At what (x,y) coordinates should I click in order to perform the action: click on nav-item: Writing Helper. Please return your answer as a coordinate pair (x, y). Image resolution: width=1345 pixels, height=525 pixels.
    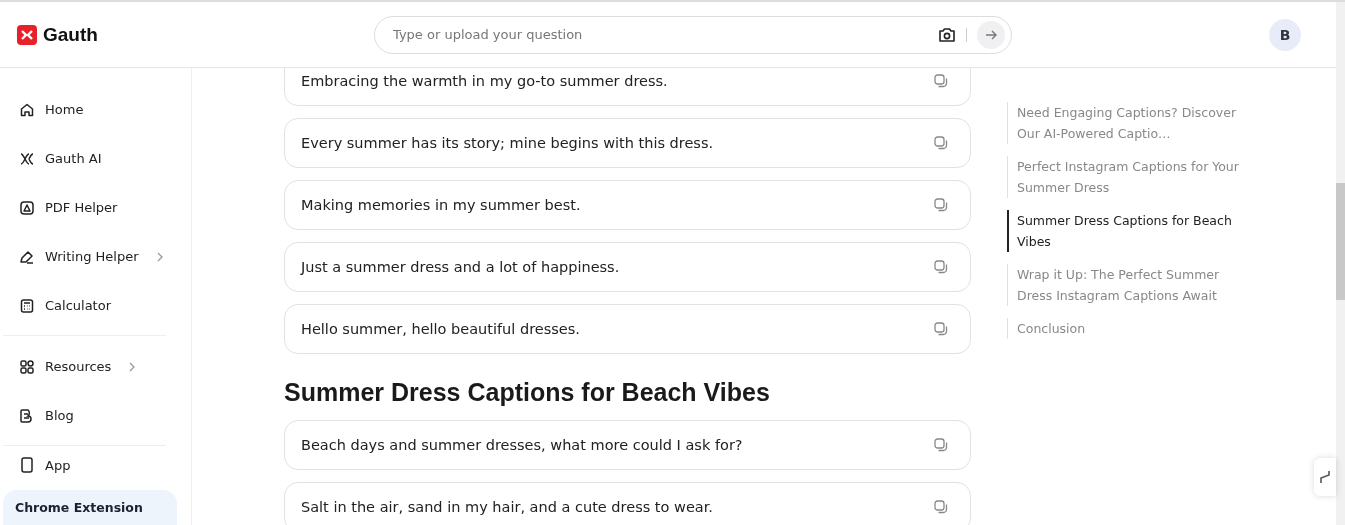
    Looking at the image, I should click on (95, 256).